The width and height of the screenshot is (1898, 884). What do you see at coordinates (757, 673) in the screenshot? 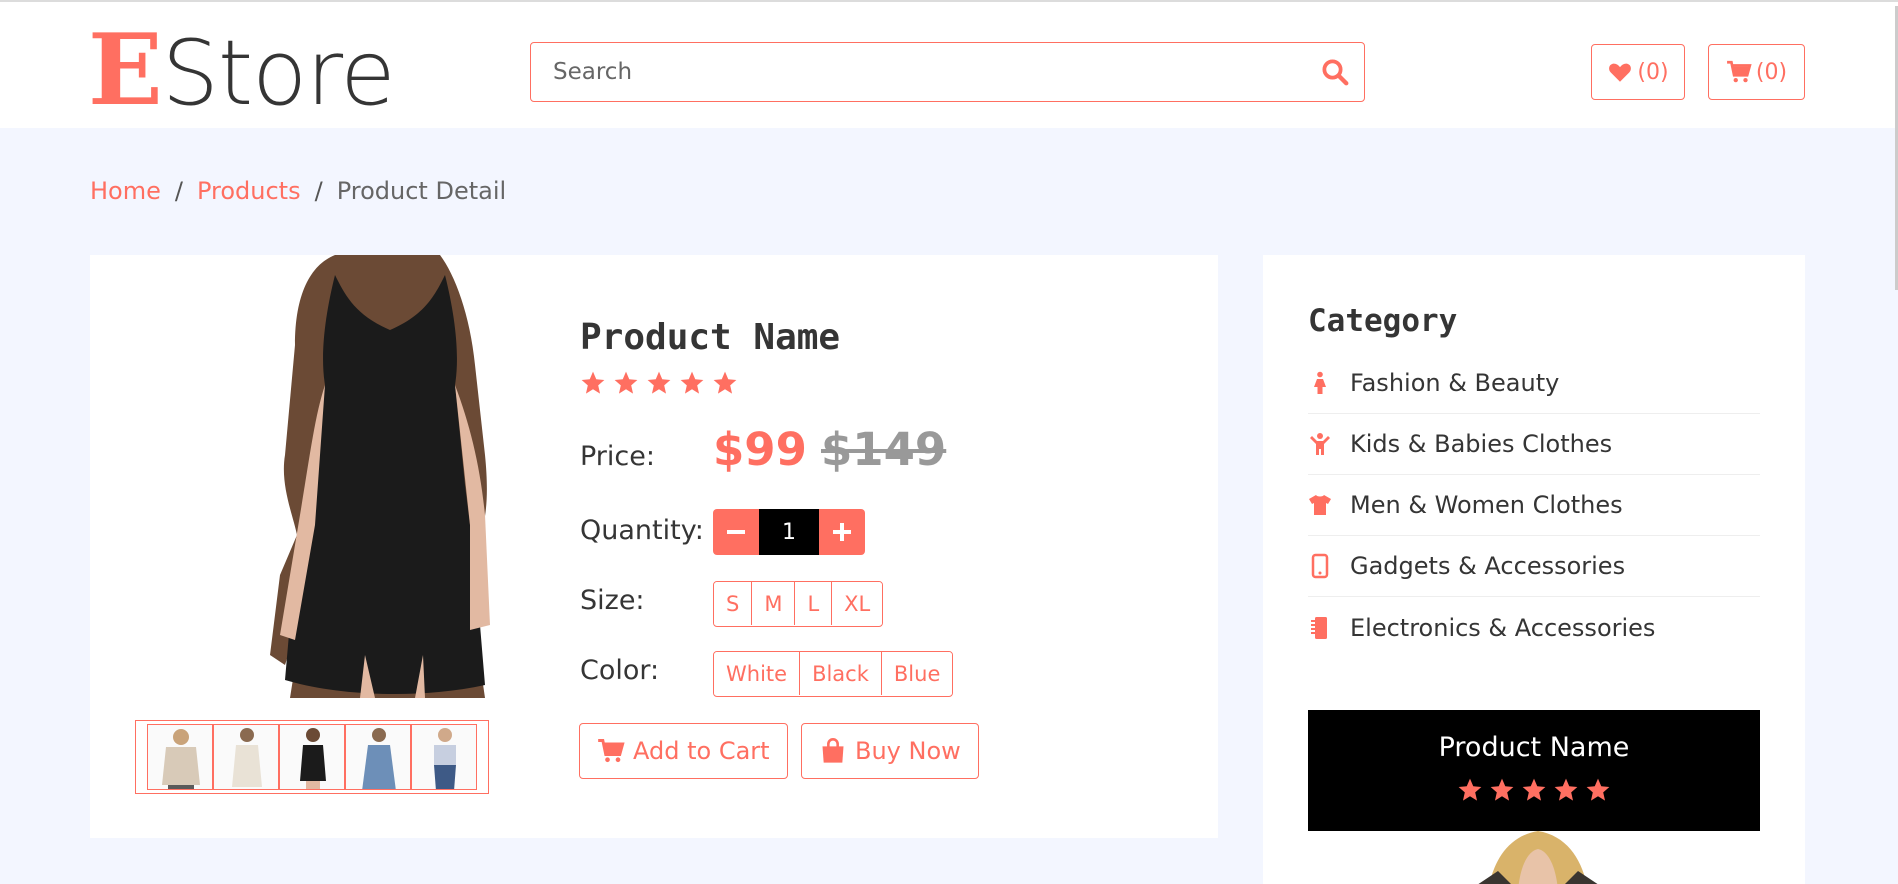
I see `color-option: White` at bounding box center [757, 673].